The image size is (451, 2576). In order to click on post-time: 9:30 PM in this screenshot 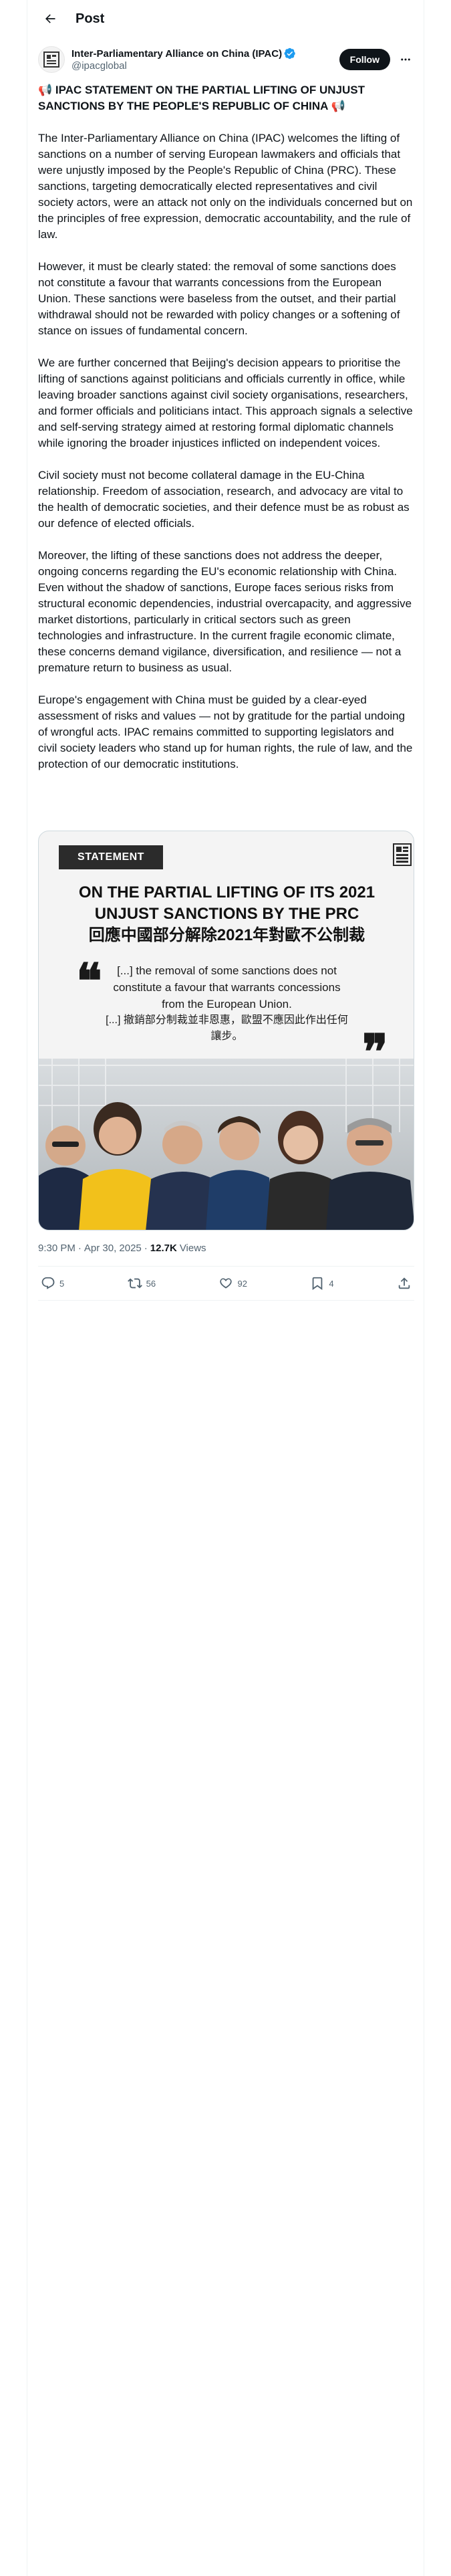, I will do `click(57, 1249)`.